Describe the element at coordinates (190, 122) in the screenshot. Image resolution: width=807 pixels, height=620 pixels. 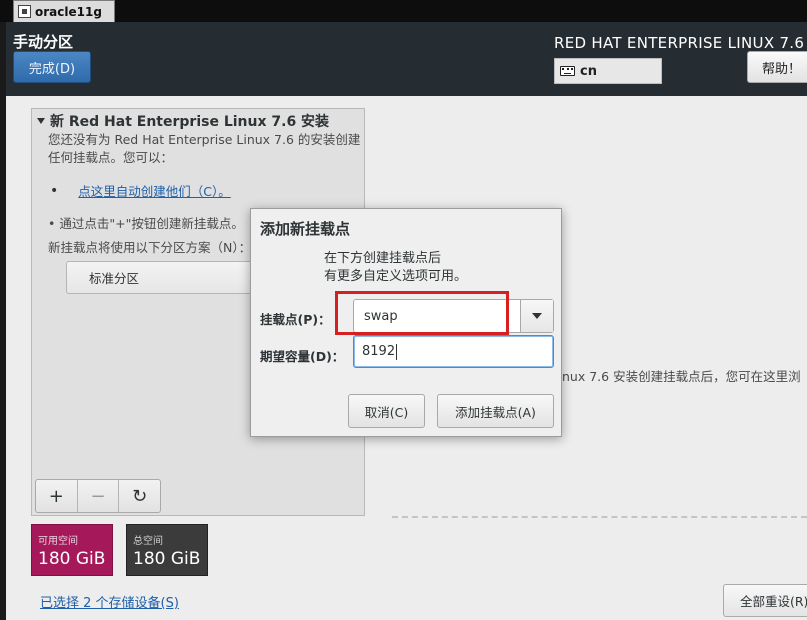
I see `install-section-title: 新 Red Hat Enterprise Linux 7.6 安装` at that location.